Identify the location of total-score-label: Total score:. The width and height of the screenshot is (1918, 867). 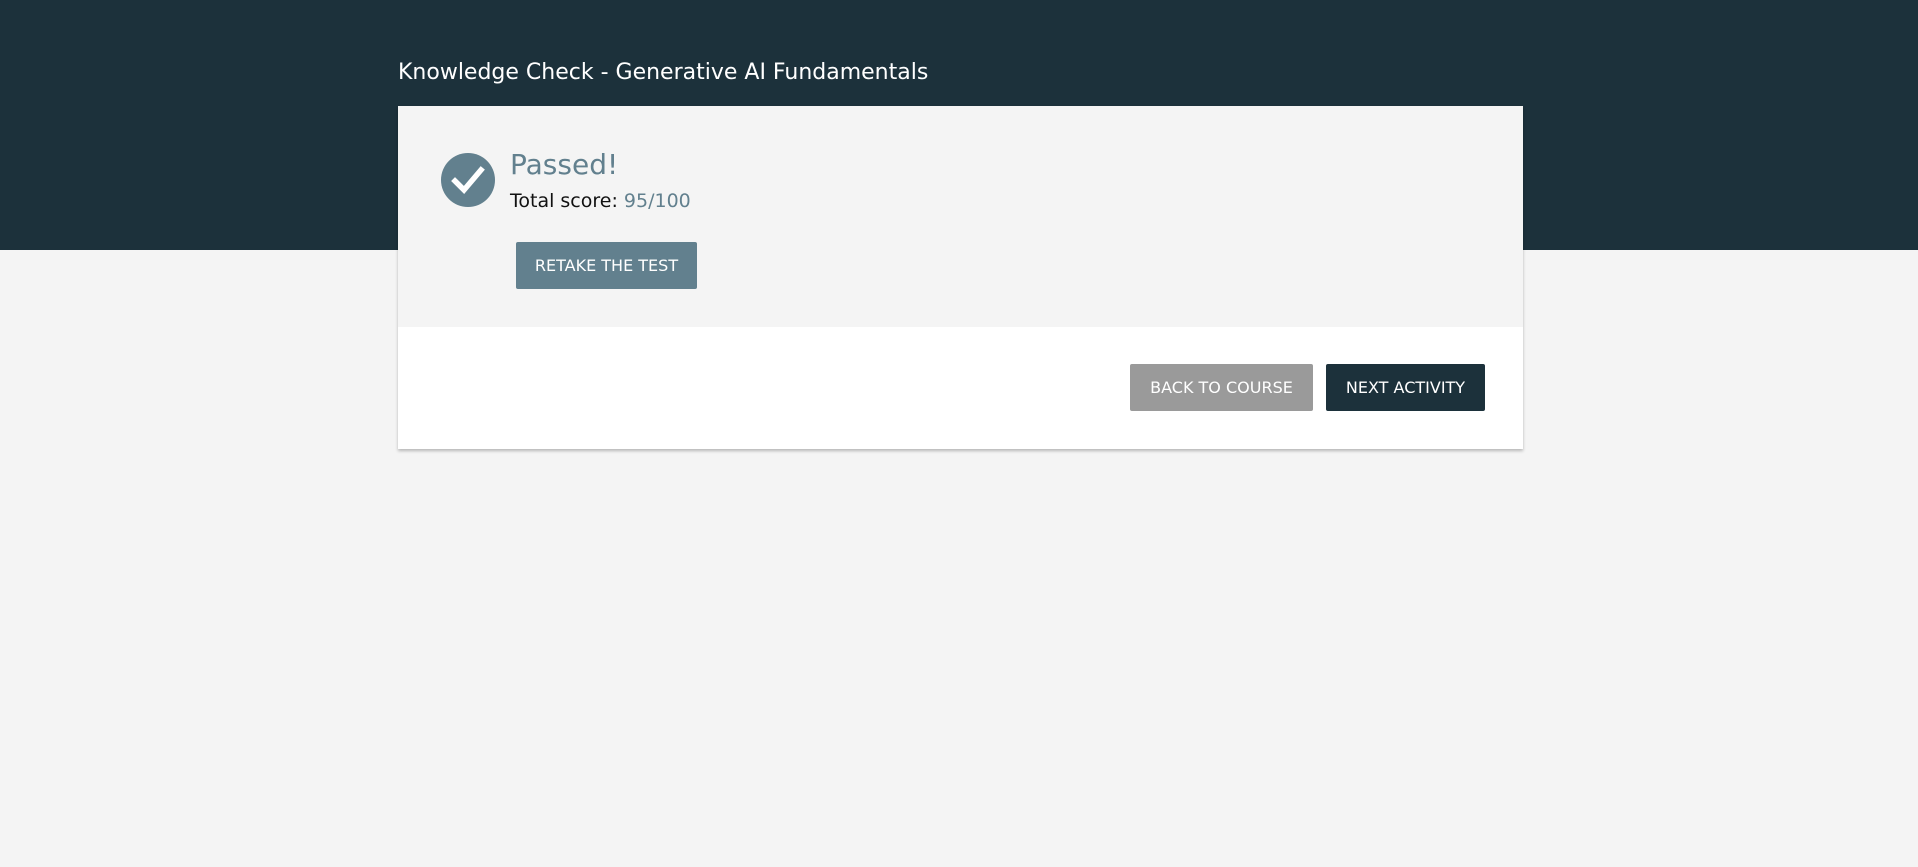
(564, 201).